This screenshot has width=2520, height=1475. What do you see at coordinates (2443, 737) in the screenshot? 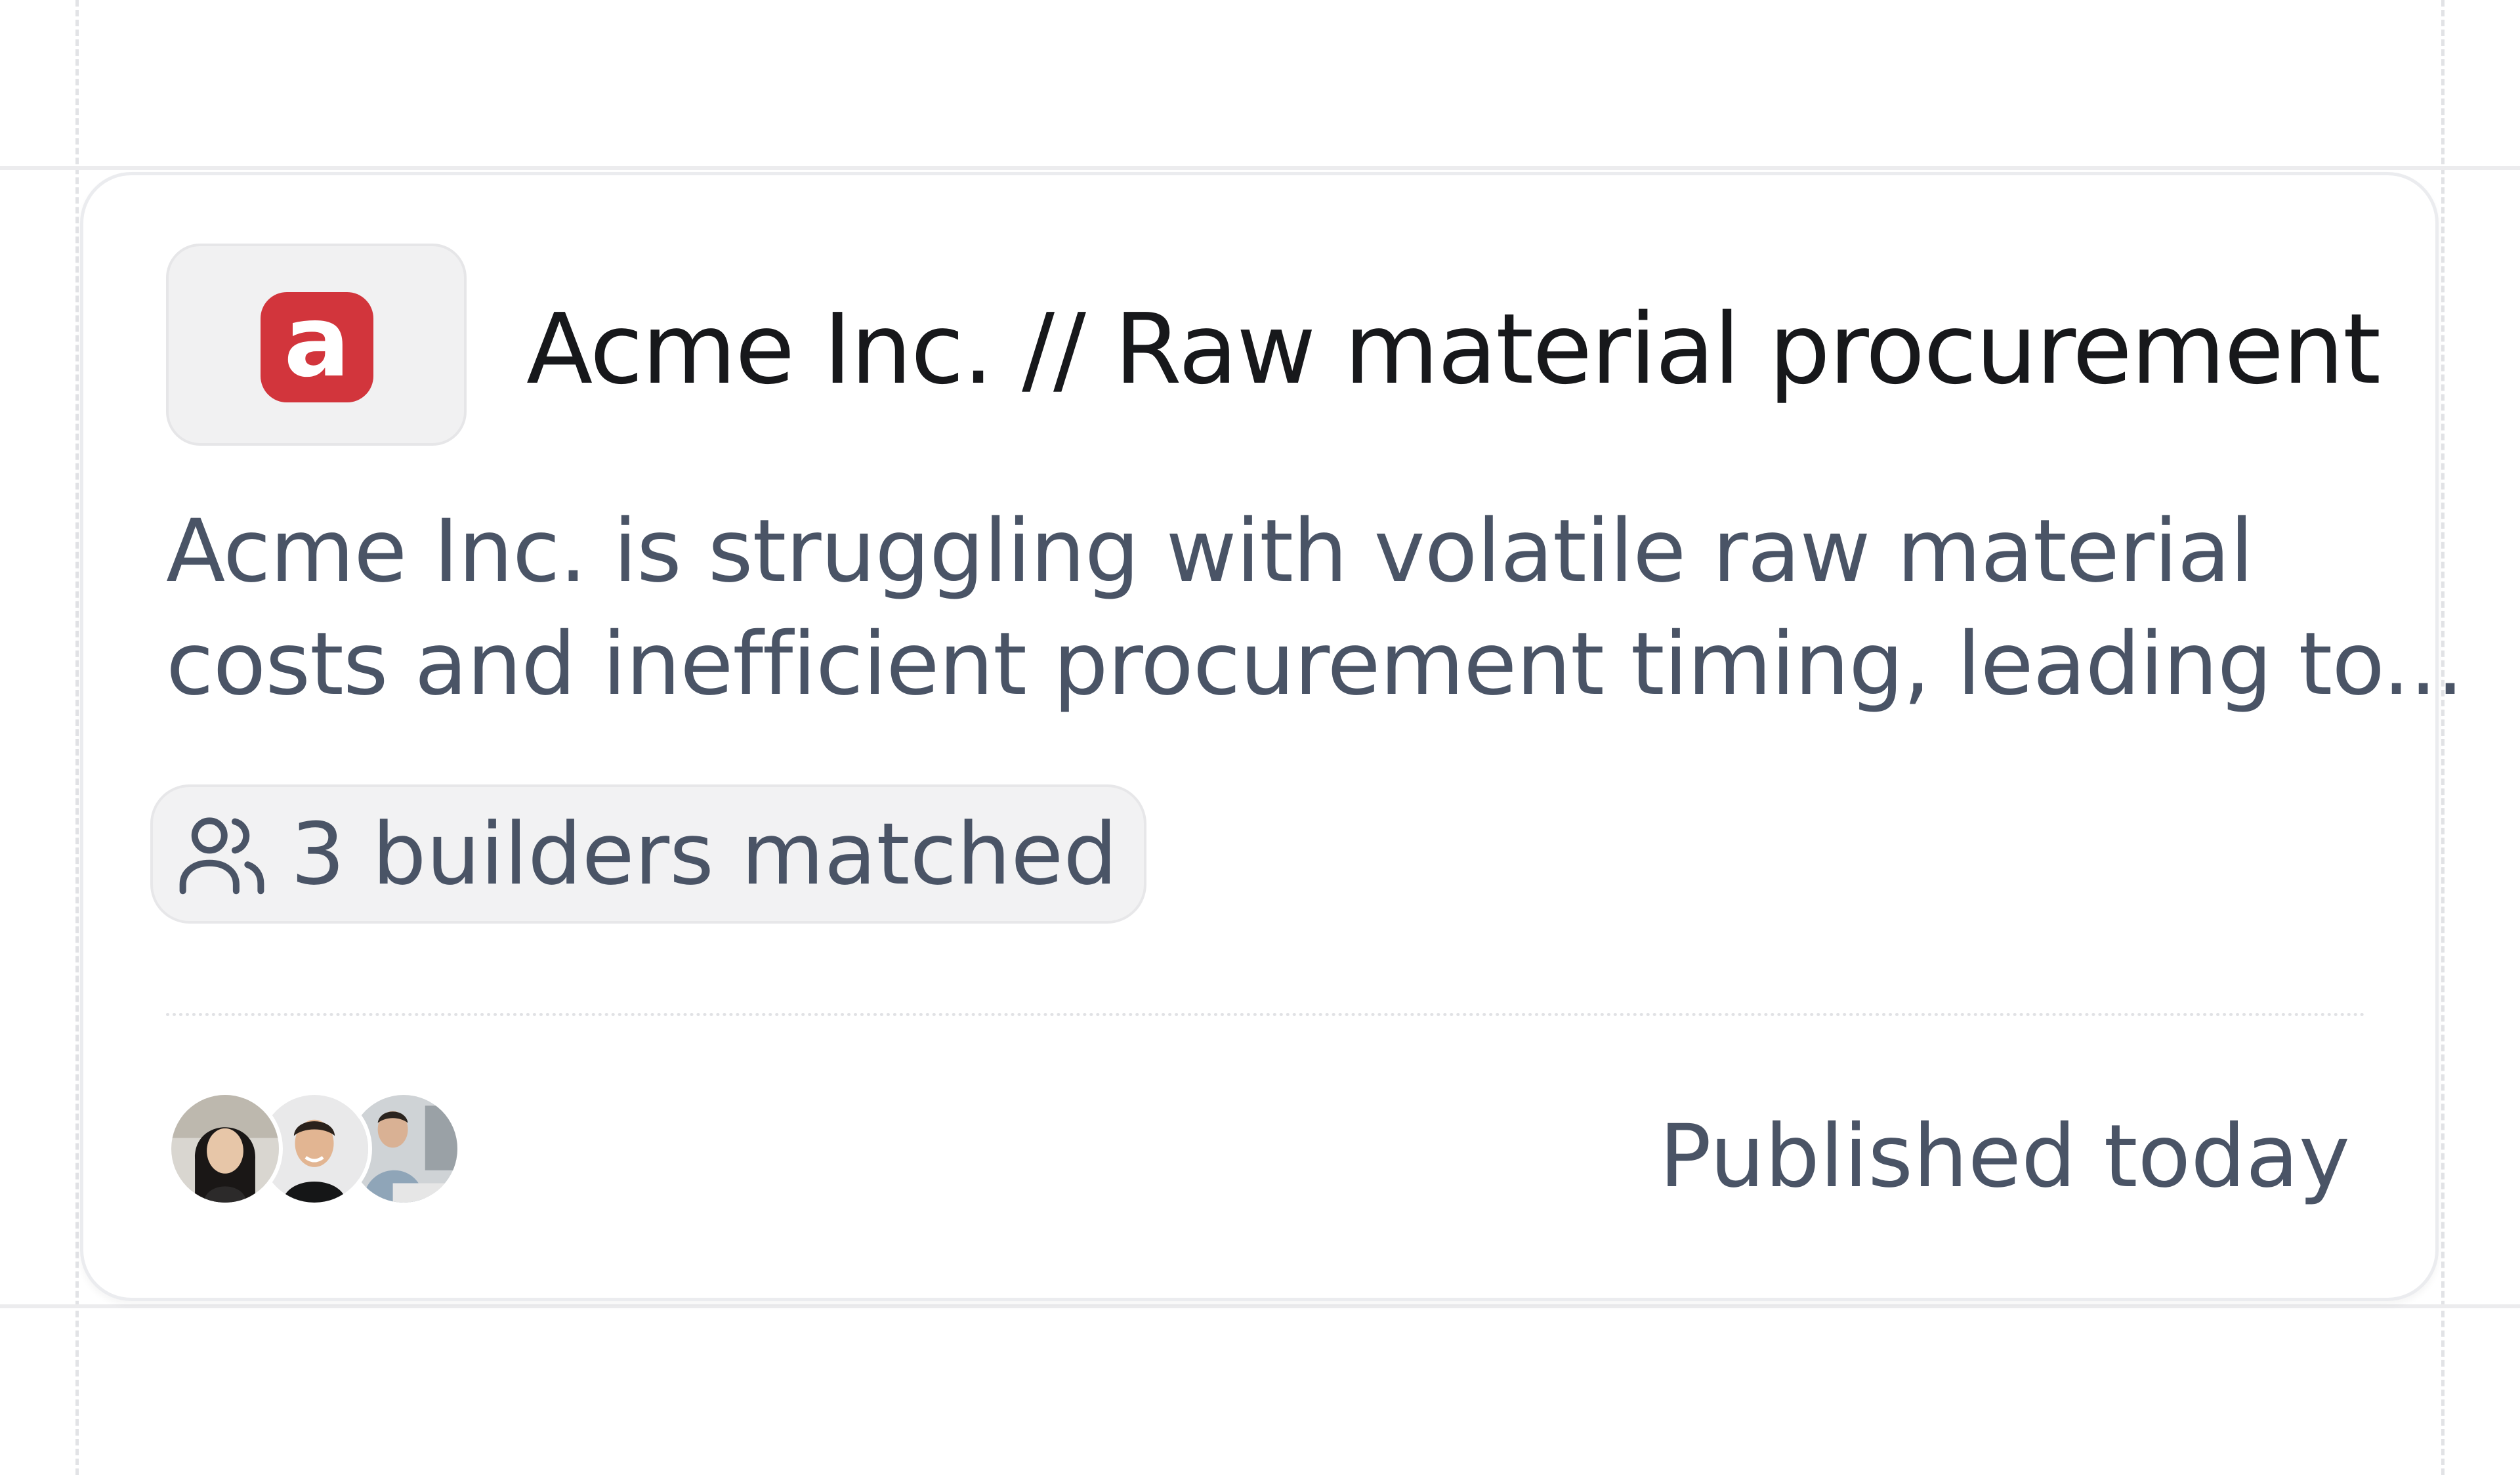
I see `right-guide-line` at bounding box center [2443, 737].